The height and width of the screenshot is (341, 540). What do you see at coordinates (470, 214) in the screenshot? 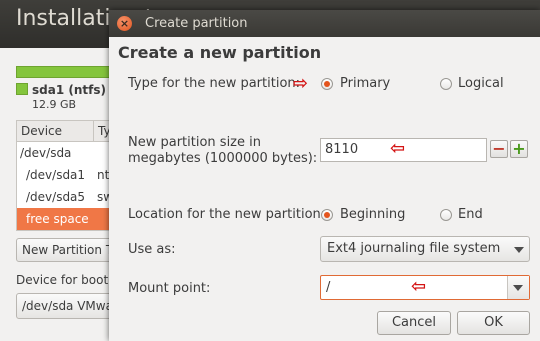
I see `radio-end-label: End` at bounding box center [470, 214].